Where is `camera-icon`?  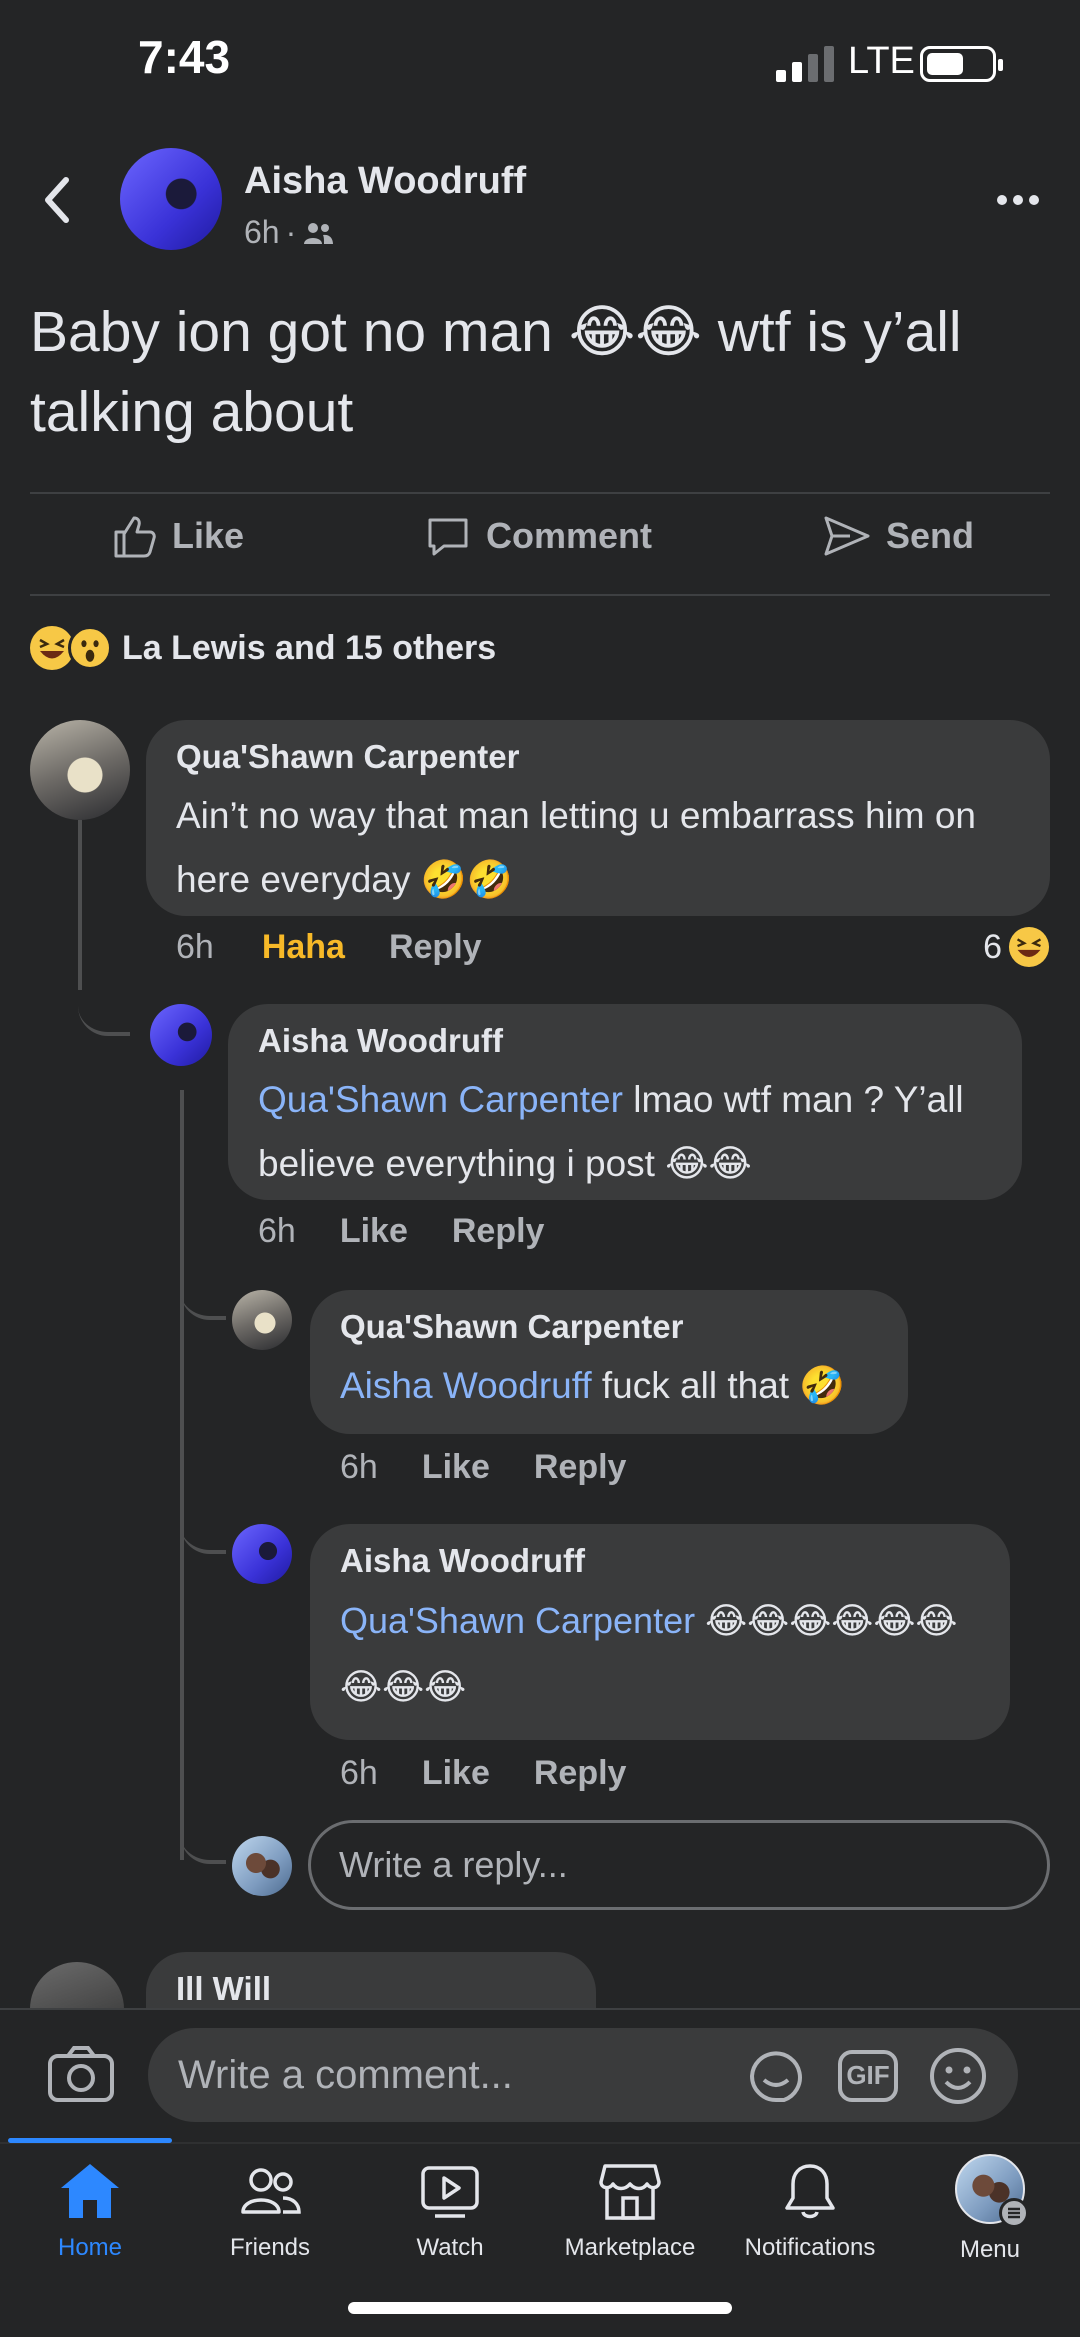
camera-icon is located at coordinates (81, 2074).